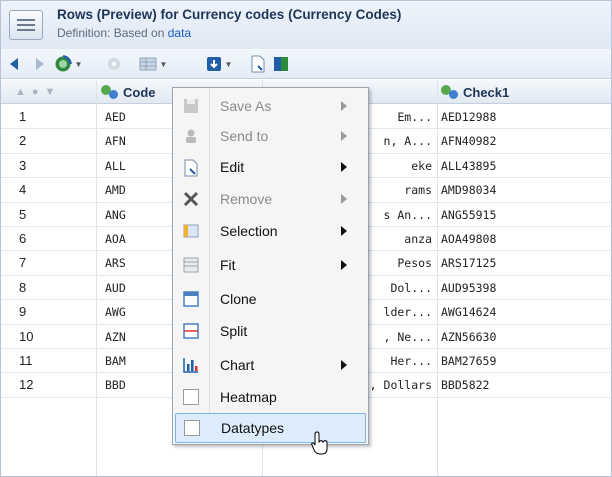  I want to click on menu-item-split: Split, so click(270, 331).